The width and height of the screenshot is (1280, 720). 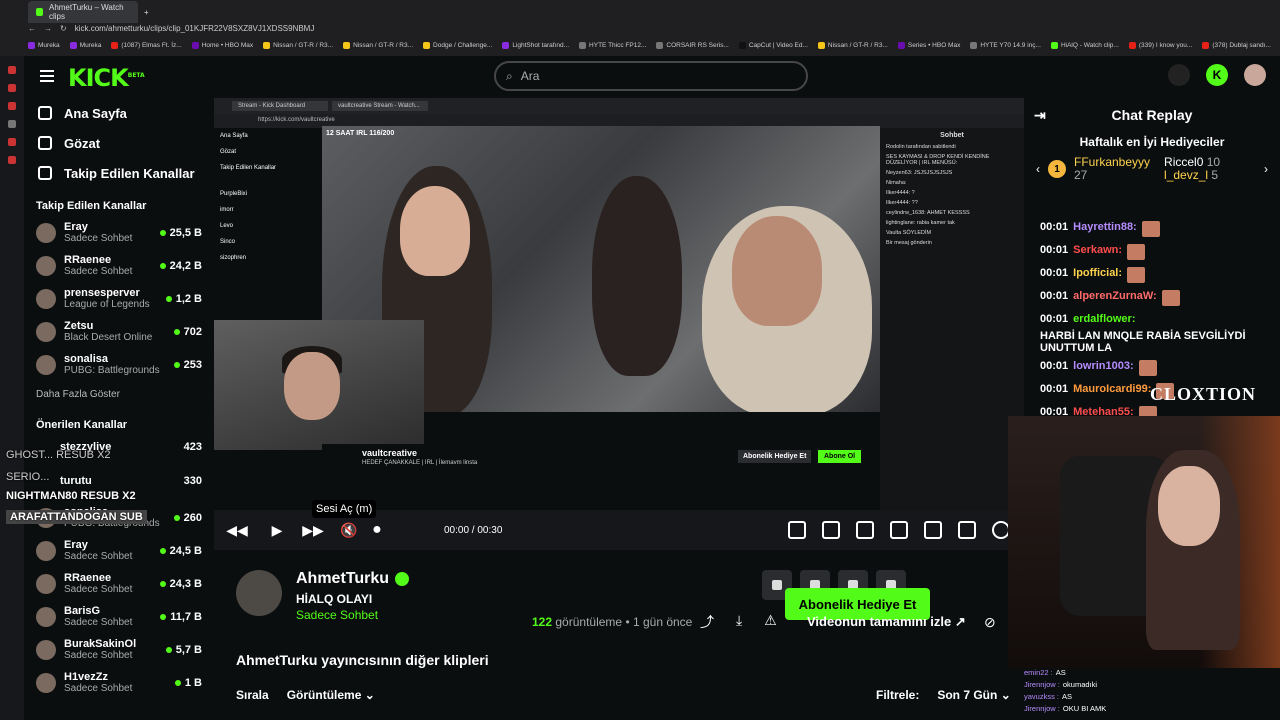 I want to click on volume-slider-icon: ●, so click(x=377, y=530).